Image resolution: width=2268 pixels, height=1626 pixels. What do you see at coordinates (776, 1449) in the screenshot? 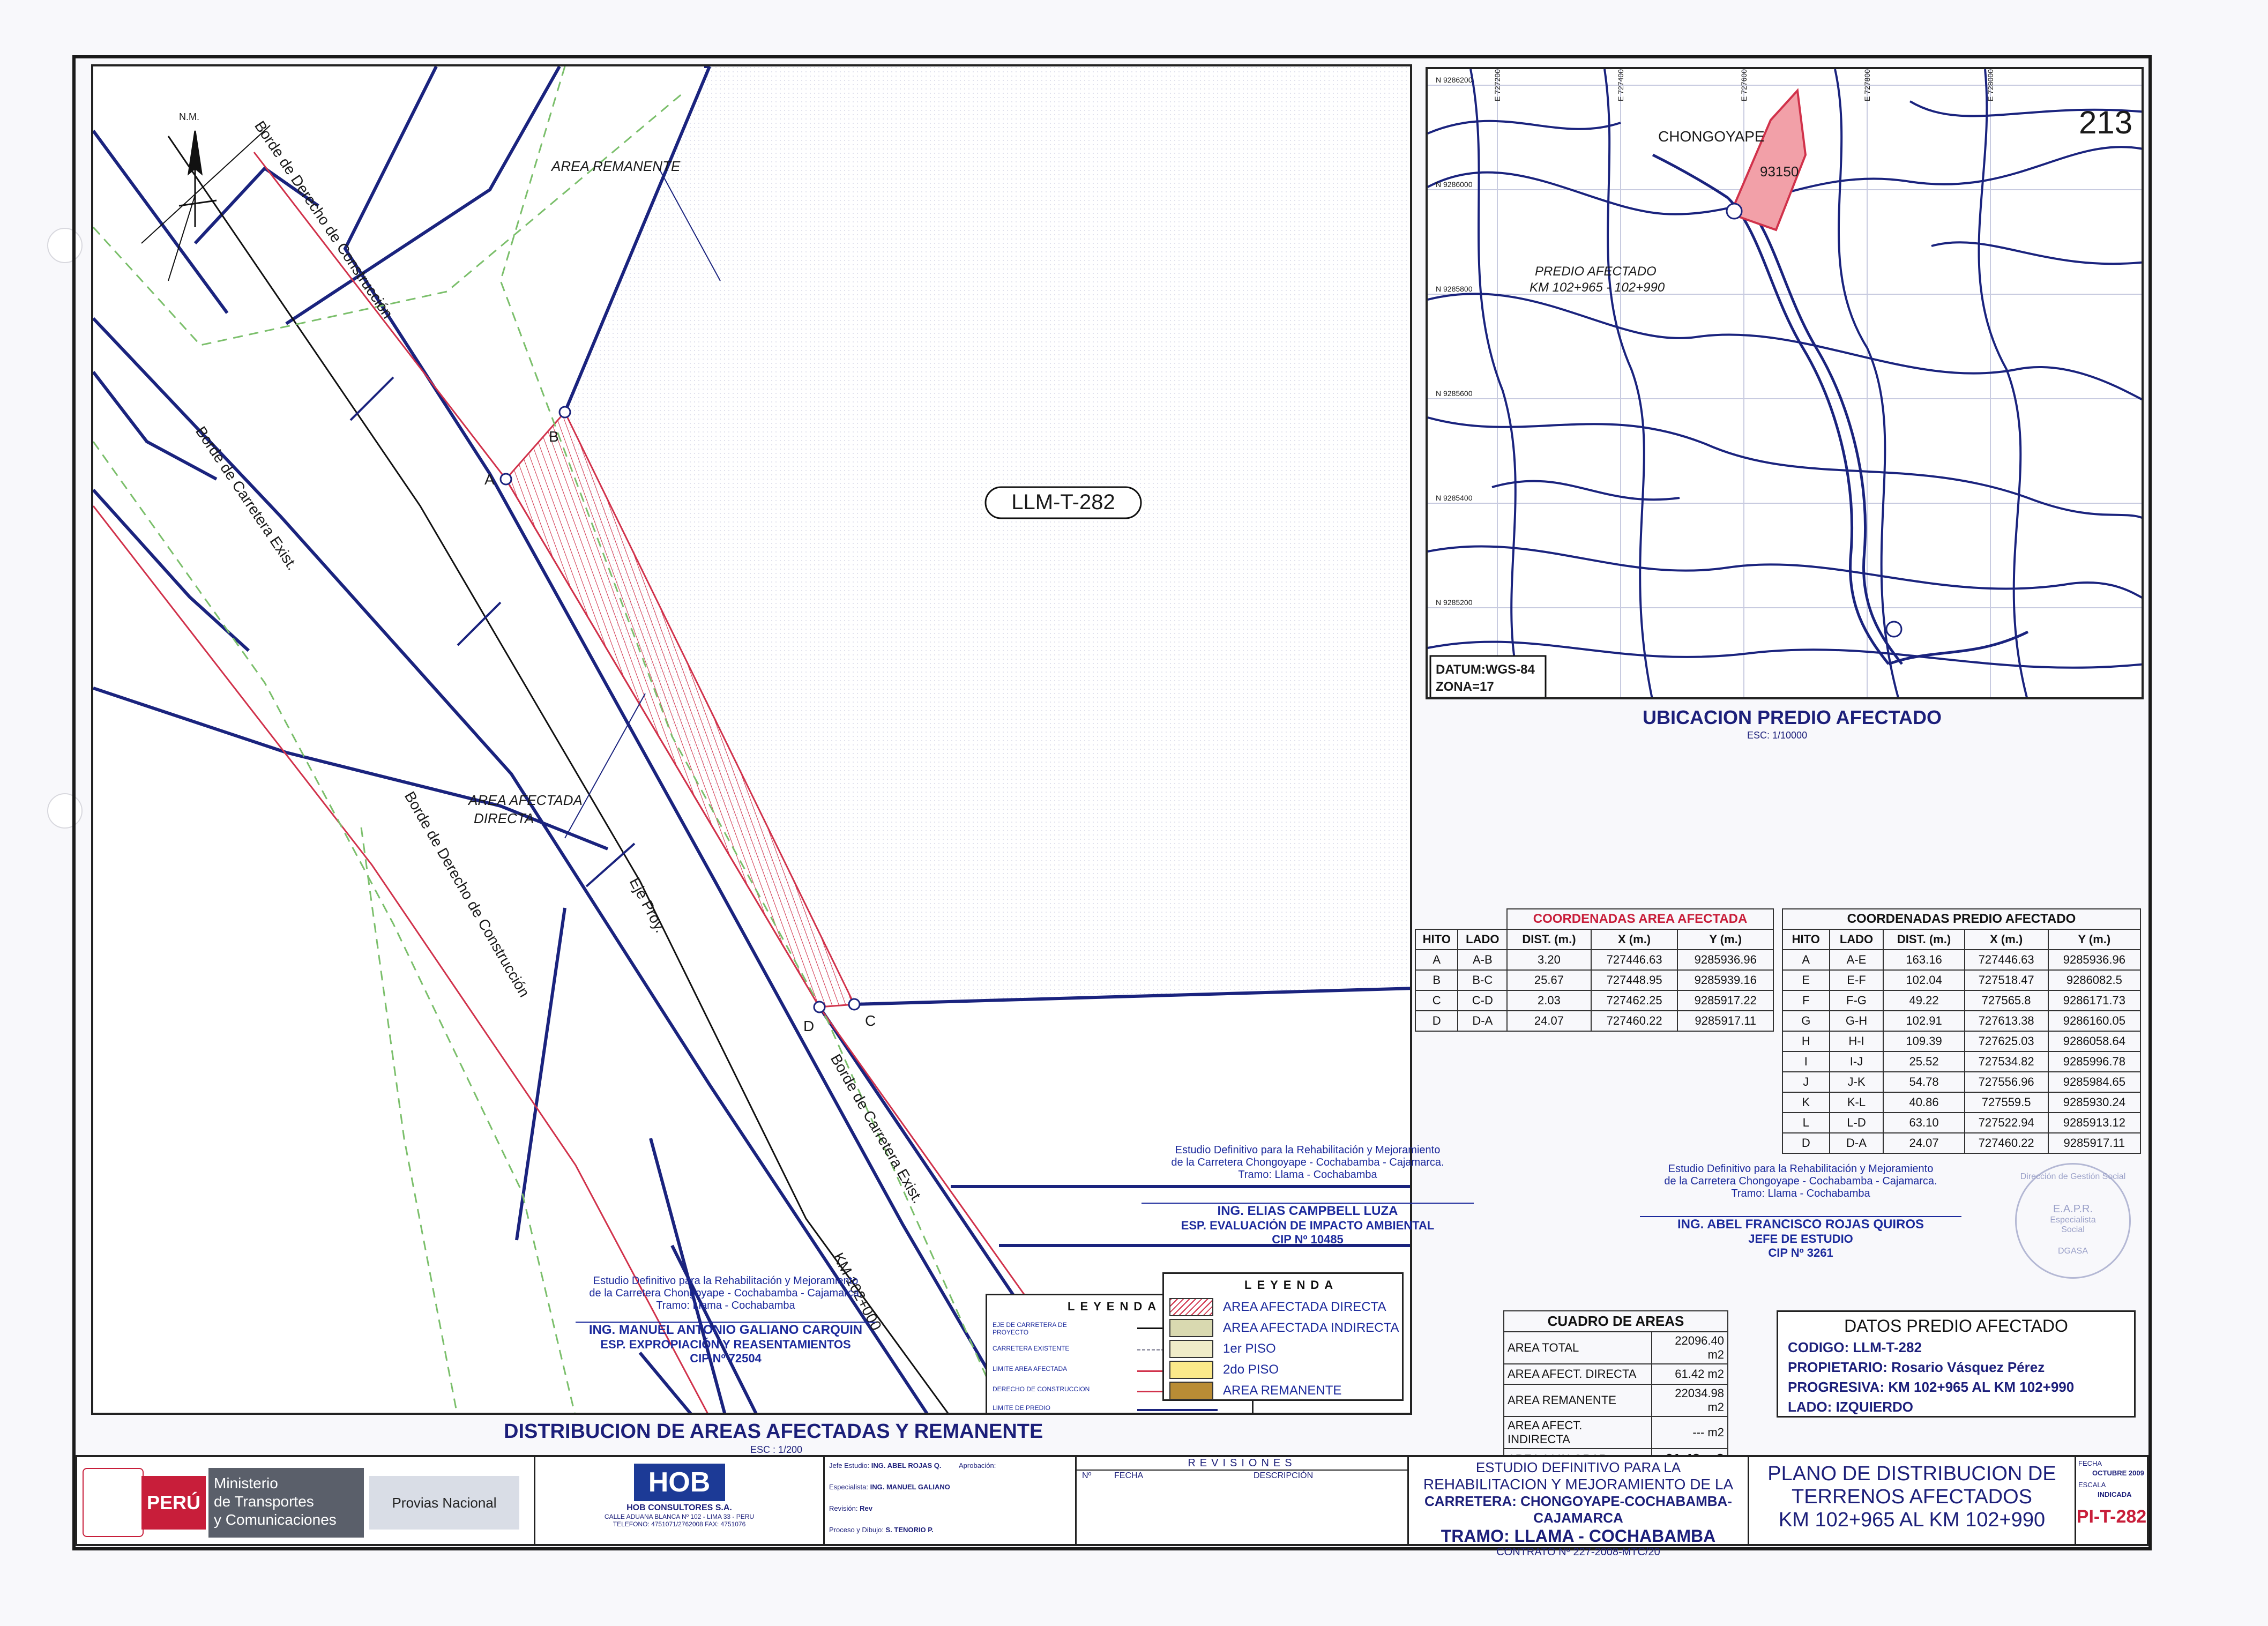
I see `plan-scale: ESC : 1/200` at bounding box center [776, 1449].